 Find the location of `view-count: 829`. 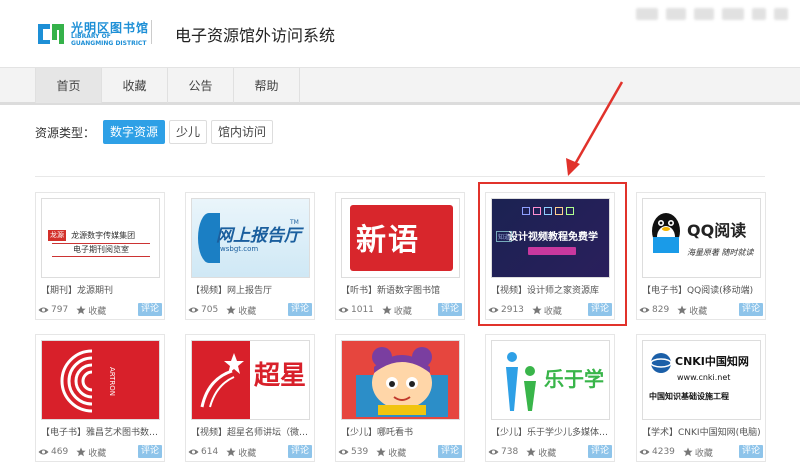

view-count: 829 is located at coordinates (654, 310).